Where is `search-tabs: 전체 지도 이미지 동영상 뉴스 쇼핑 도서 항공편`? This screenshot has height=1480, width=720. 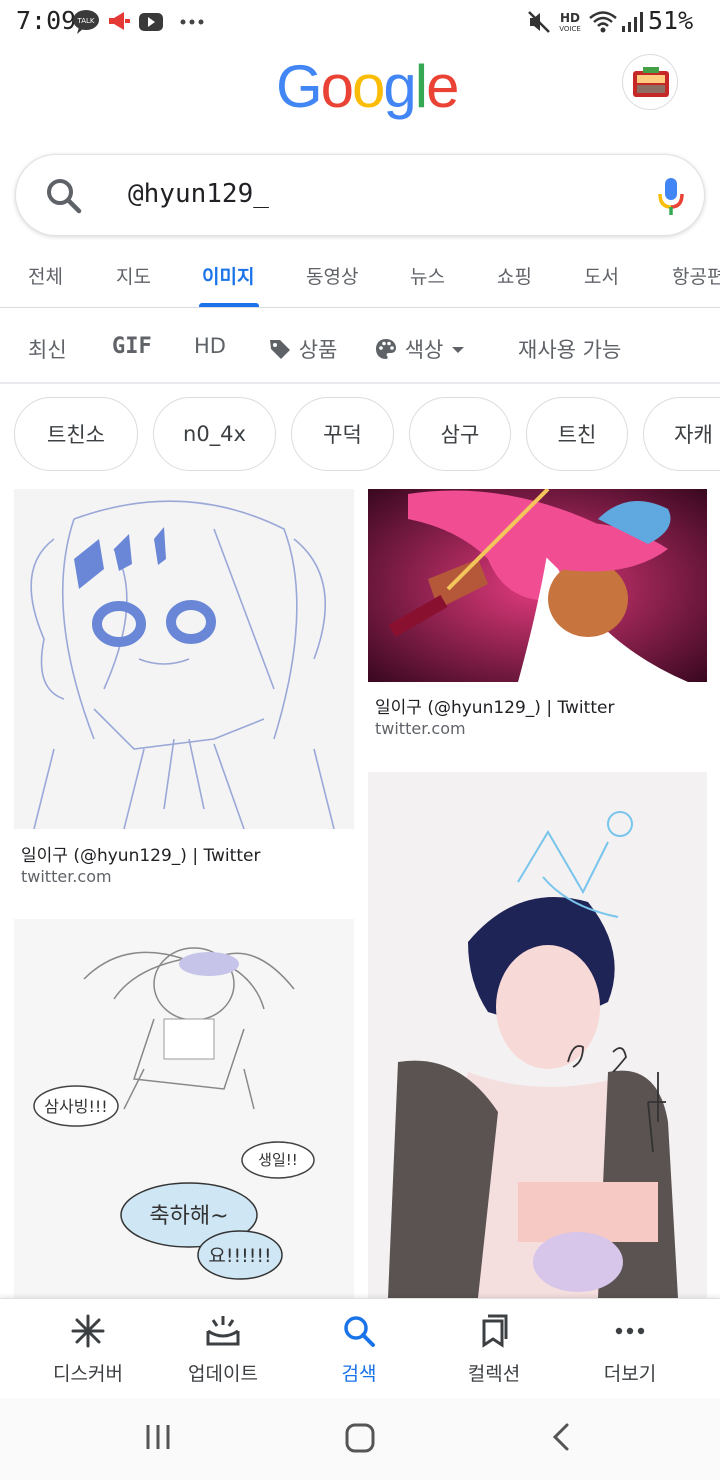
search-tabs: 전체 지도 이미지 동영상 뉴스 쇼핑 도서 항공편 is located at coordinates (360, 279).